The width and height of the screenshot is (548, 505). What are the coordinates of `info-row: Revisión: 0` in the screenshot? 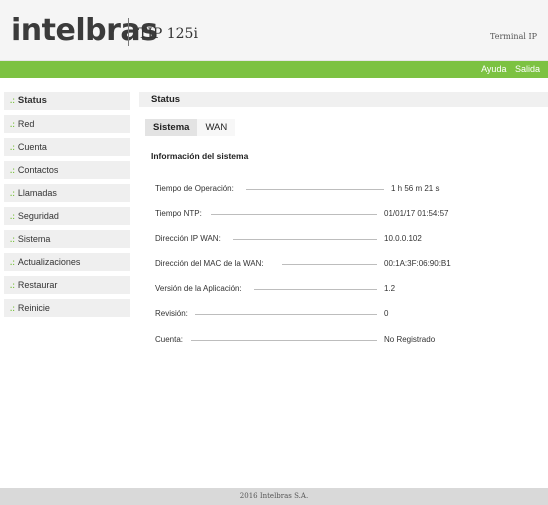 It's located at (305, 314).